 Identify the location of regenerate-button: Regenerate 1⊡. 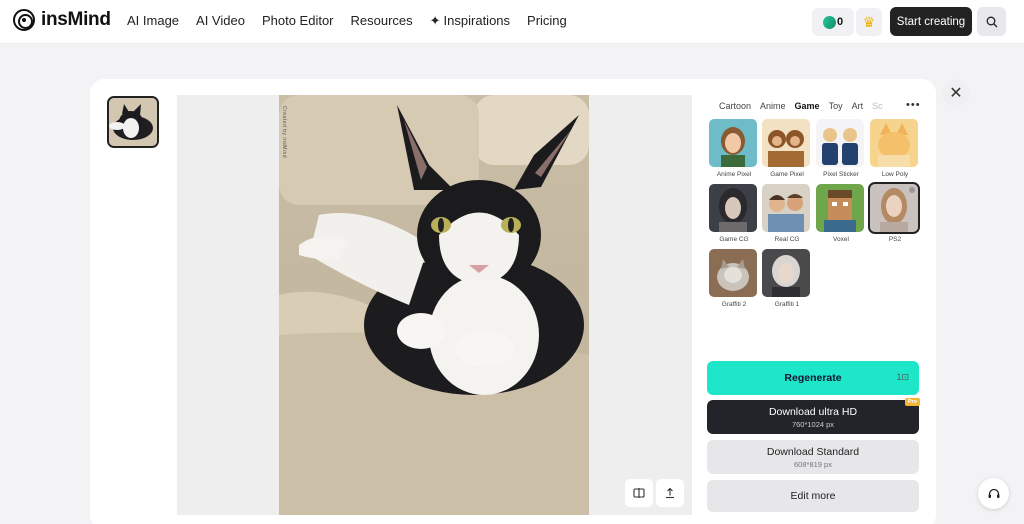
(813, 378).